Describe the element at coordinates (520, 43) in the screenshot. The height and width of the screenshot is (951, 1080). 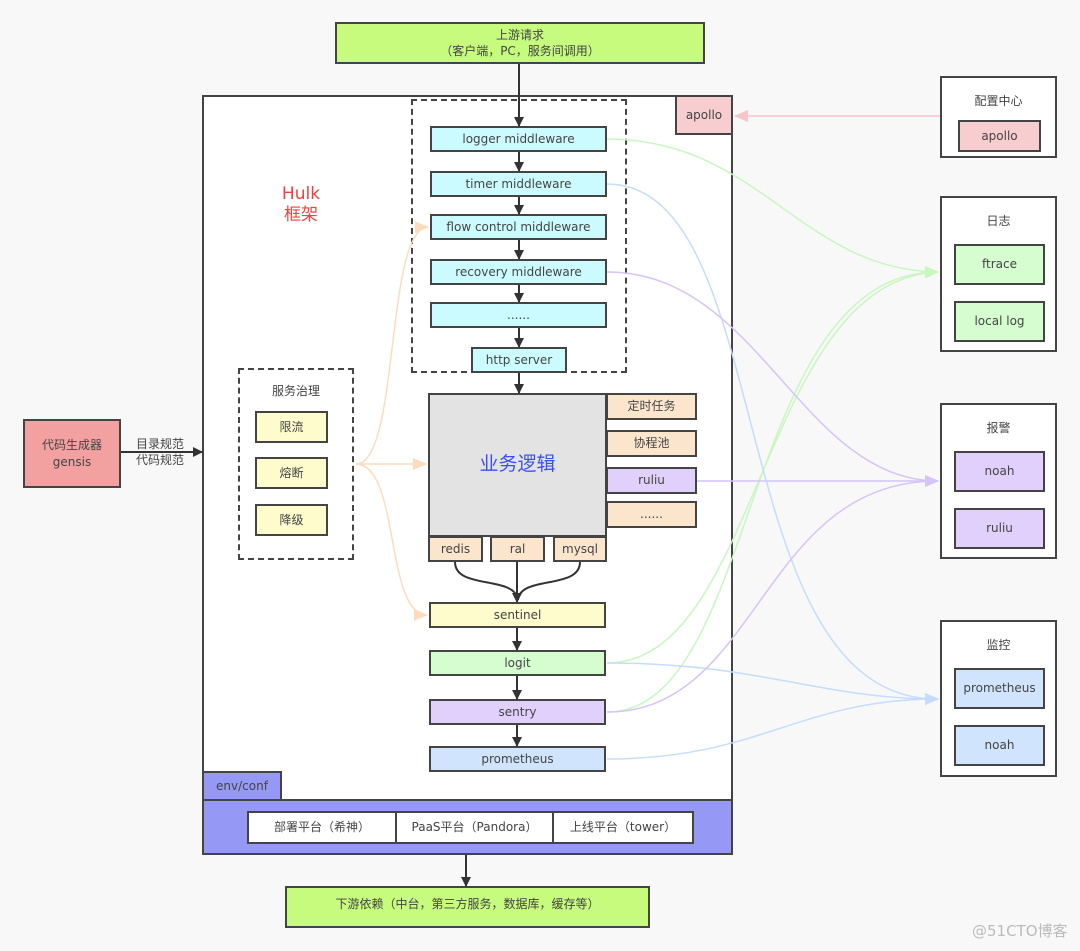
I see `upstream-request-box: 上游请求 （客户端，PC，服务间调用）` at that location.